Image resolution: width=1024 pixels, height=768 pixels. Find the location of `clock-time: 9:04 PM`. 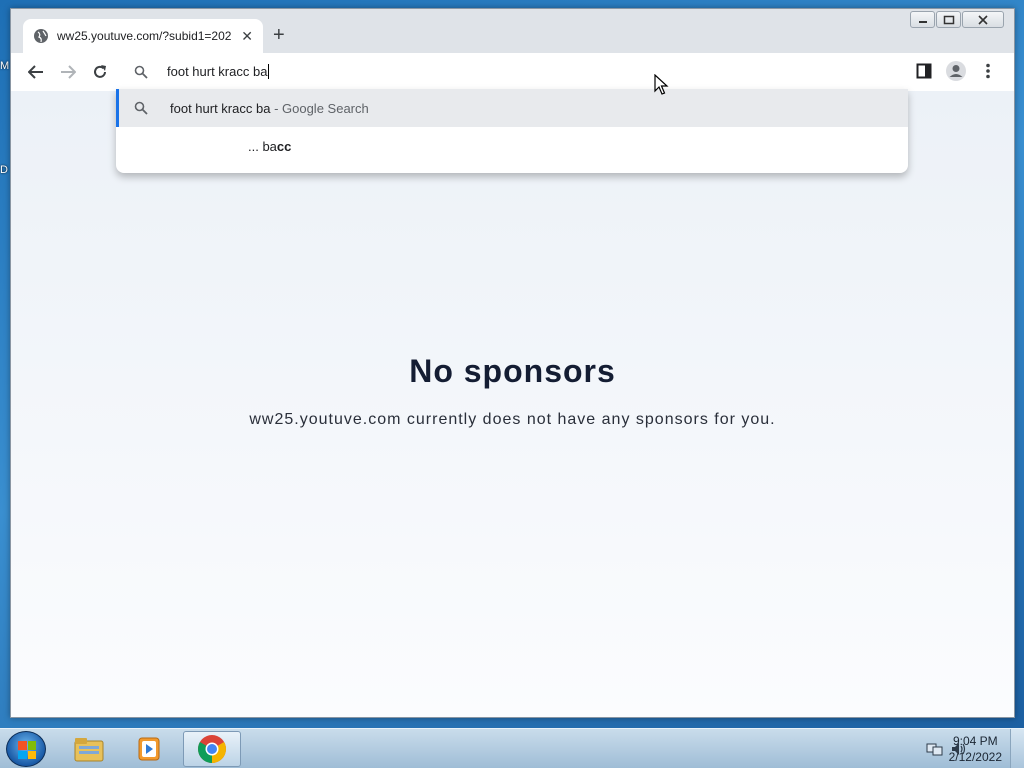

clock-time: 9:04 PM is located at coordinates (975, 741).